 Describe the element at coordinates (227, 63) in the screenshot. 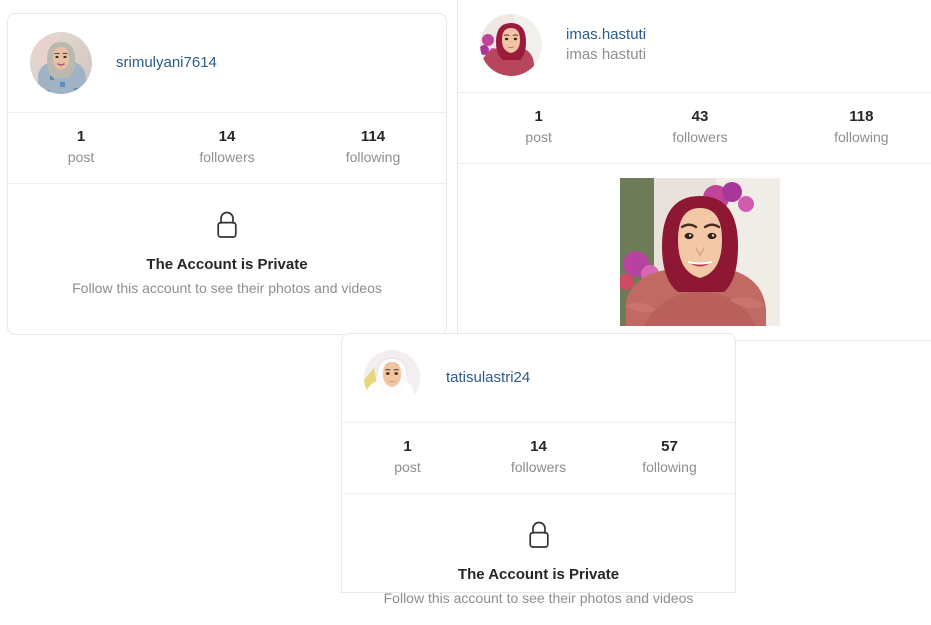

I see `profile-header: srimulyani7614` at that location.